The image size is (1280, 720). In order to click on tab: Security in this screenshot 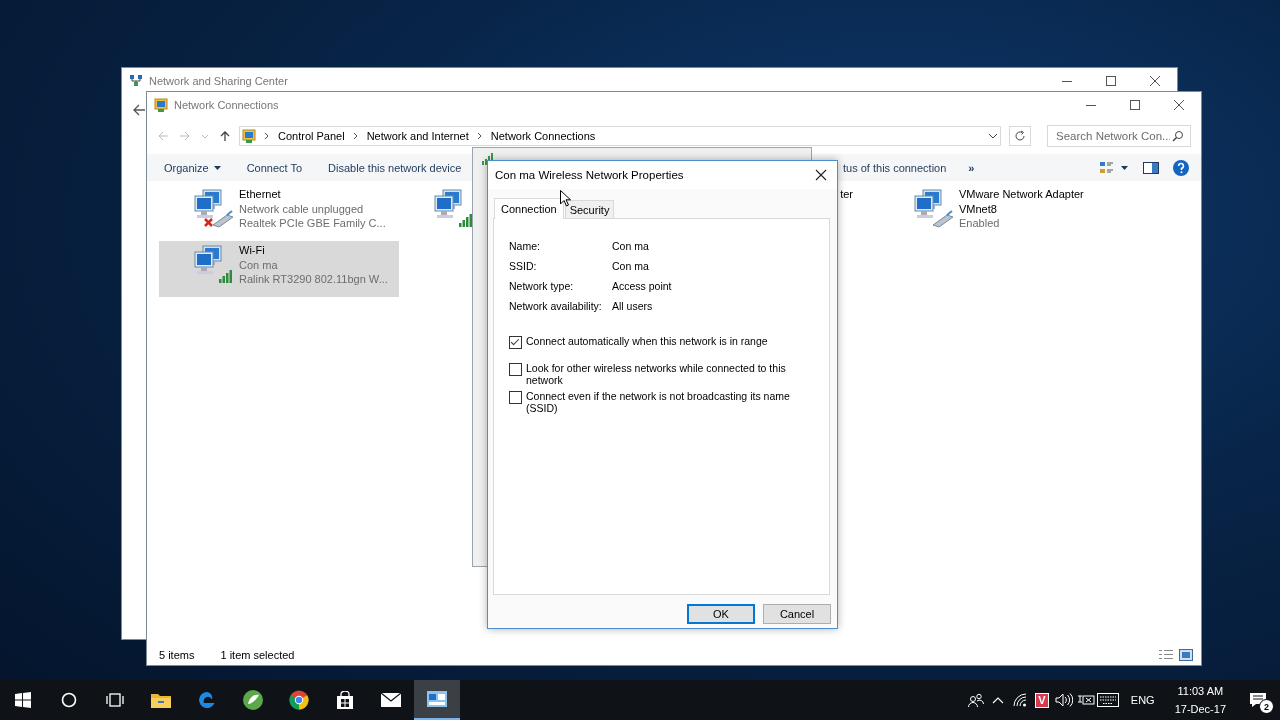, I will do `click(589, 209)`.